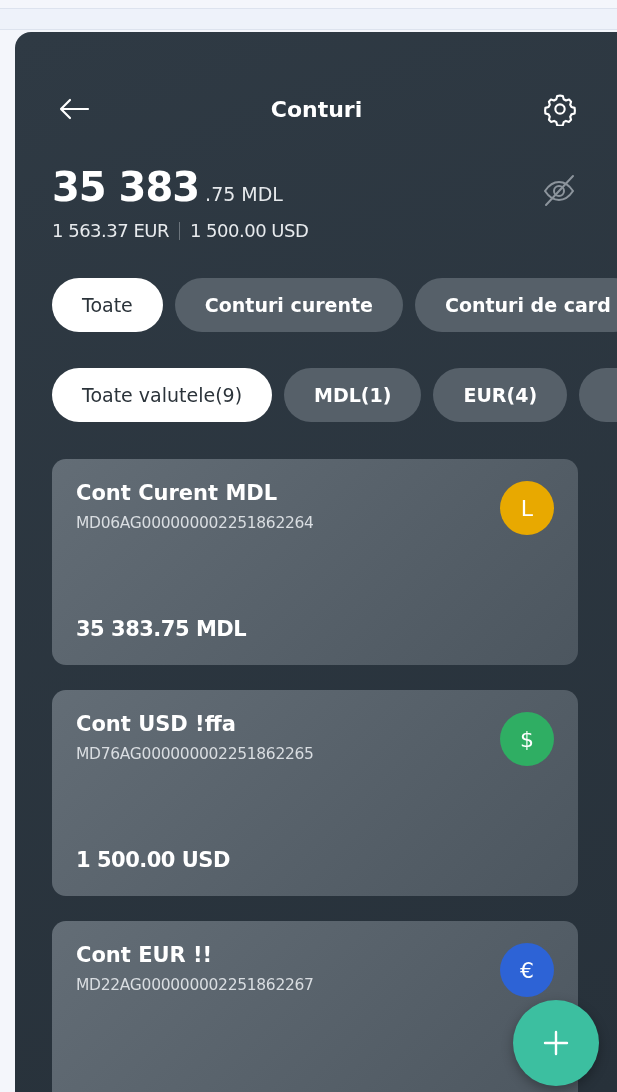 The height and width of the screenshot is (1092, 617). Describe the element at coordinates (162, 629) in the screenshot. I see `account-balance: 35 383.75 MDL` at that location.